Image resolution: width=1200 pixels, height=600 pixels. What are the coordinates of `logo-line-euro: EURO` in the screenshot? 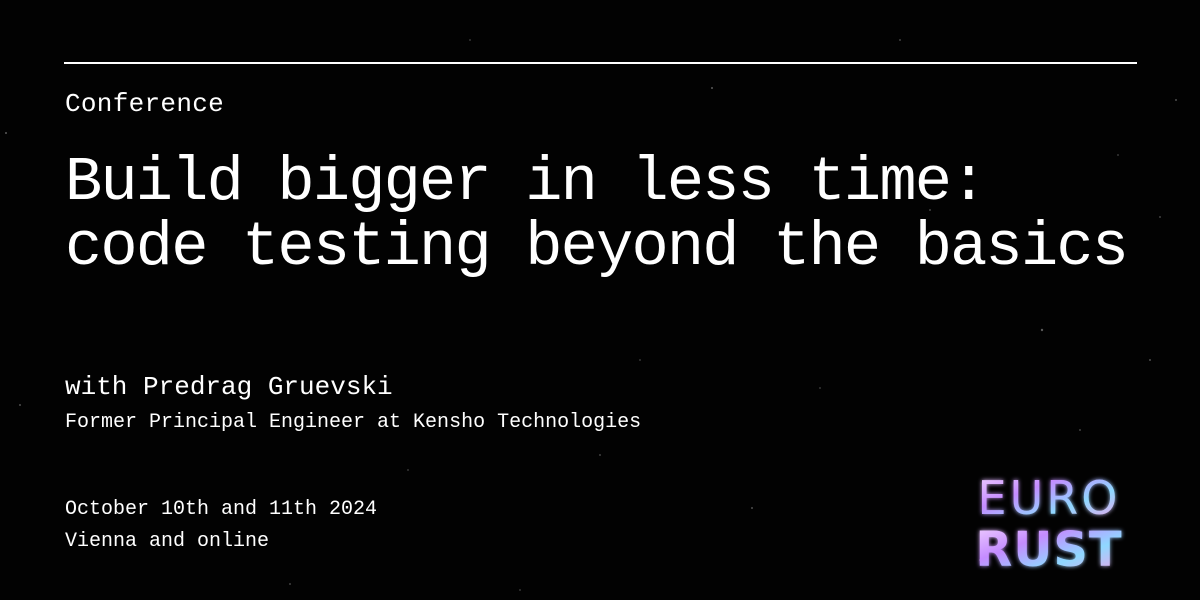 It's located at (1049, 498).